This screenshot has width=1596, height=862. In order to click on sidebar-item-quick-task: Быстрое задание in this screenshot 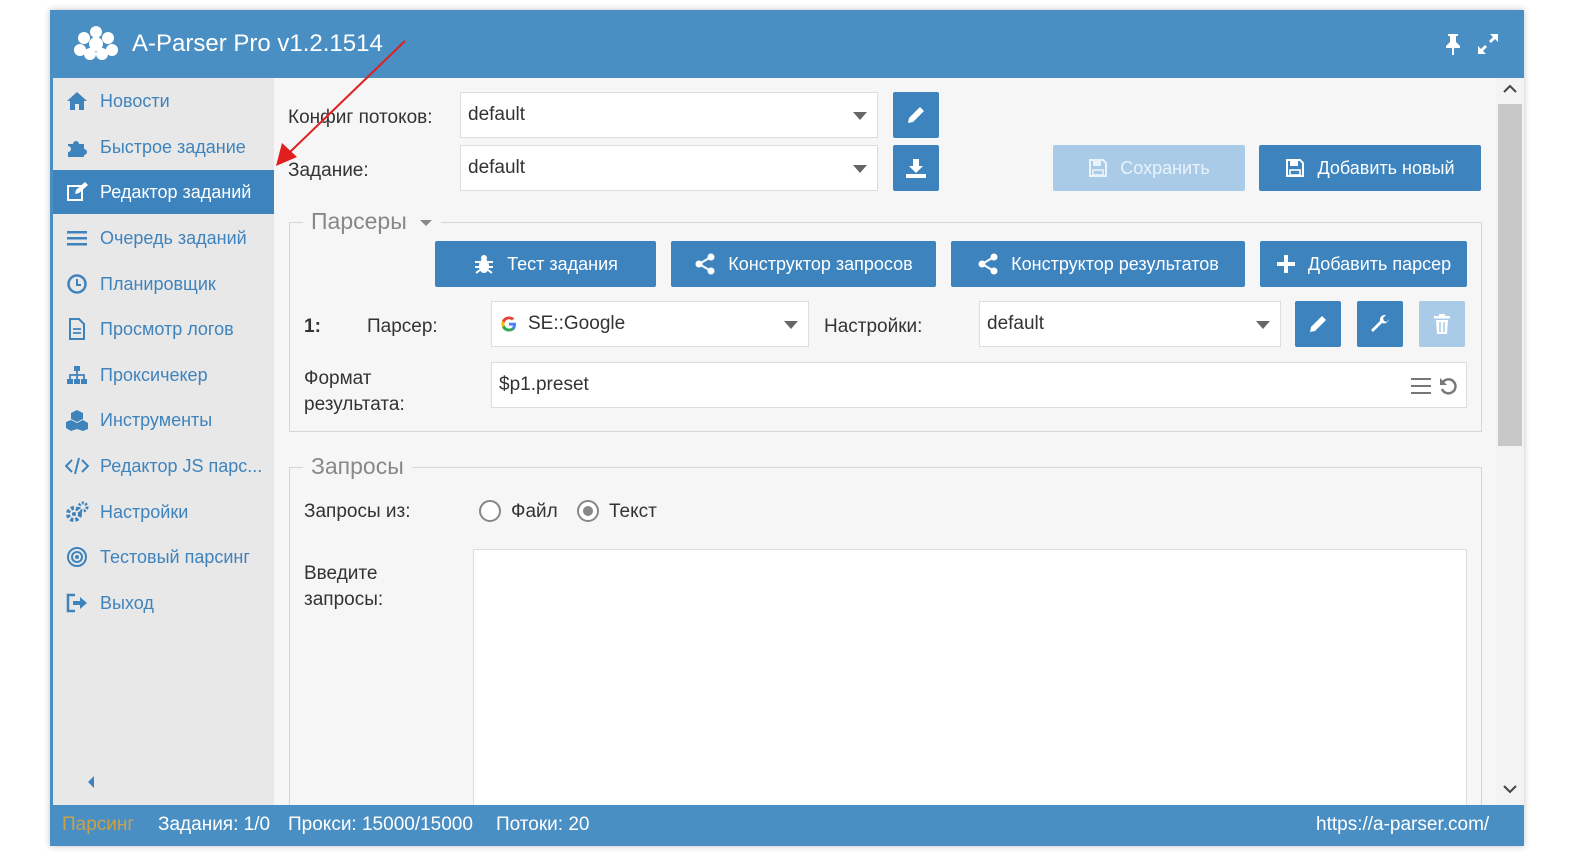, I will do `click(163, 147)`.